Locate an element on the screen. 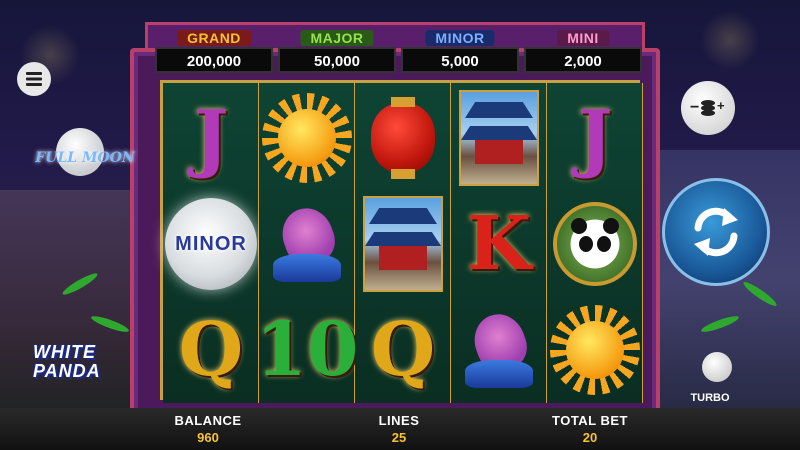 The image size is (800, 450). jackpot-major: MAJOR 50,000 is located at coordinates (337, 52).